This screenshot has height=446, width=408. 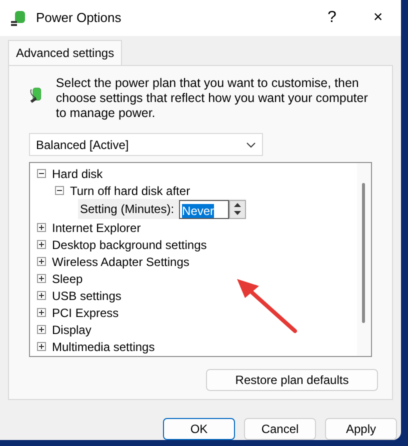 What do you see at coordinates (361, 429) in the screenshot?
I see `dialog-button: Apply` at bounding box center [361, 429].